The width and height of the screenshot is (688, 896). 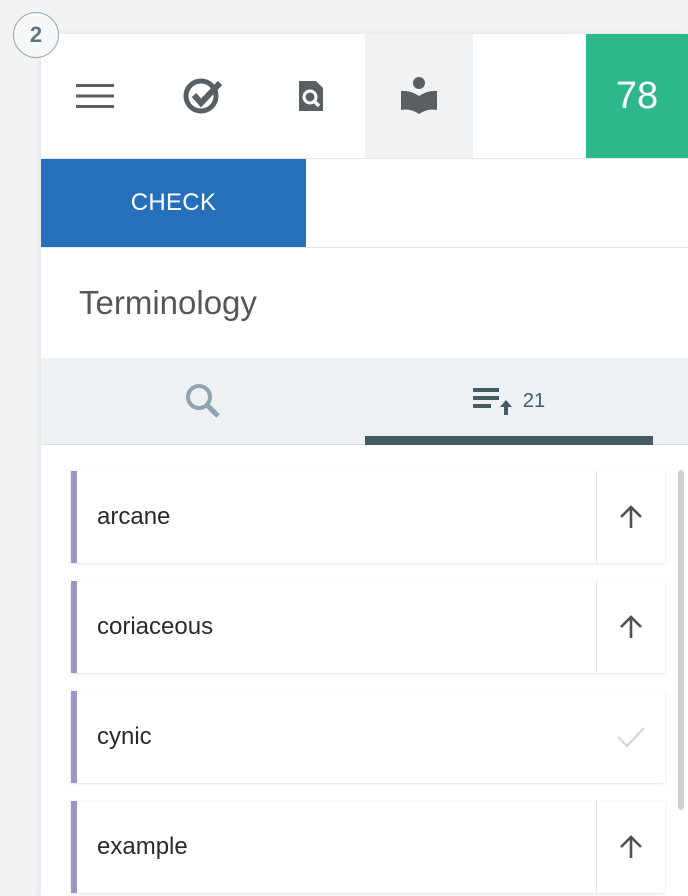 I want to click on check-row: CHECK, so click(x=364, y=203).